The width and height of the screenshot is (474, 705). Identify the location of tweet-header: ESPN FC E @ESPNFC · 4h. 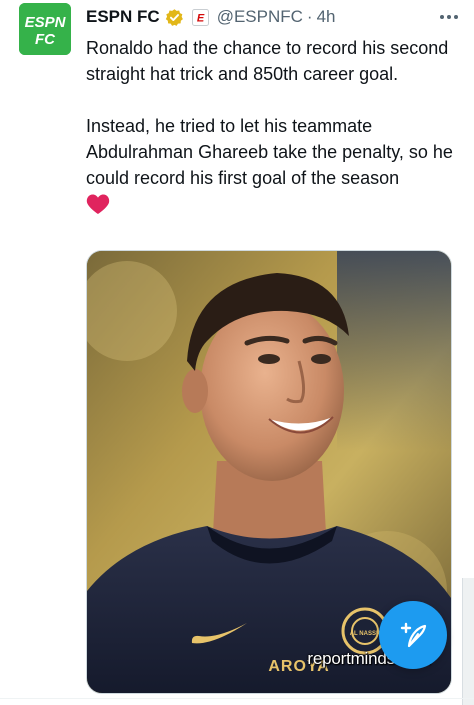
(274, 17).